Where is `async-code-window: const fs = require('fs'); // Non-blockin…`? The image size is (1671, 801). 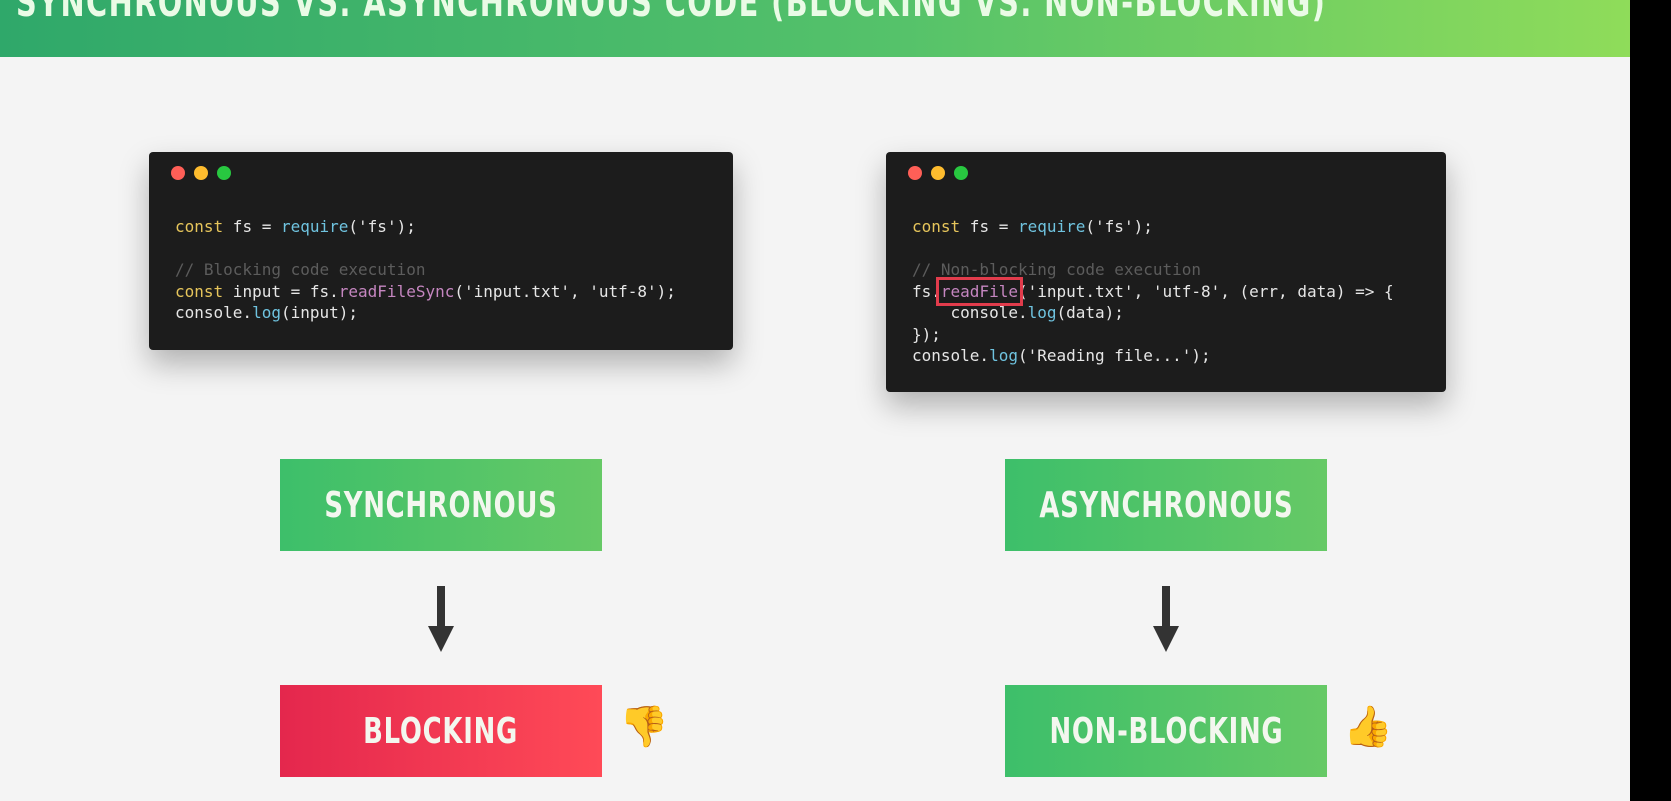
async-code-window: const fs = require('fs'); // Non-blockin… is located at coordinates (1166, 272).